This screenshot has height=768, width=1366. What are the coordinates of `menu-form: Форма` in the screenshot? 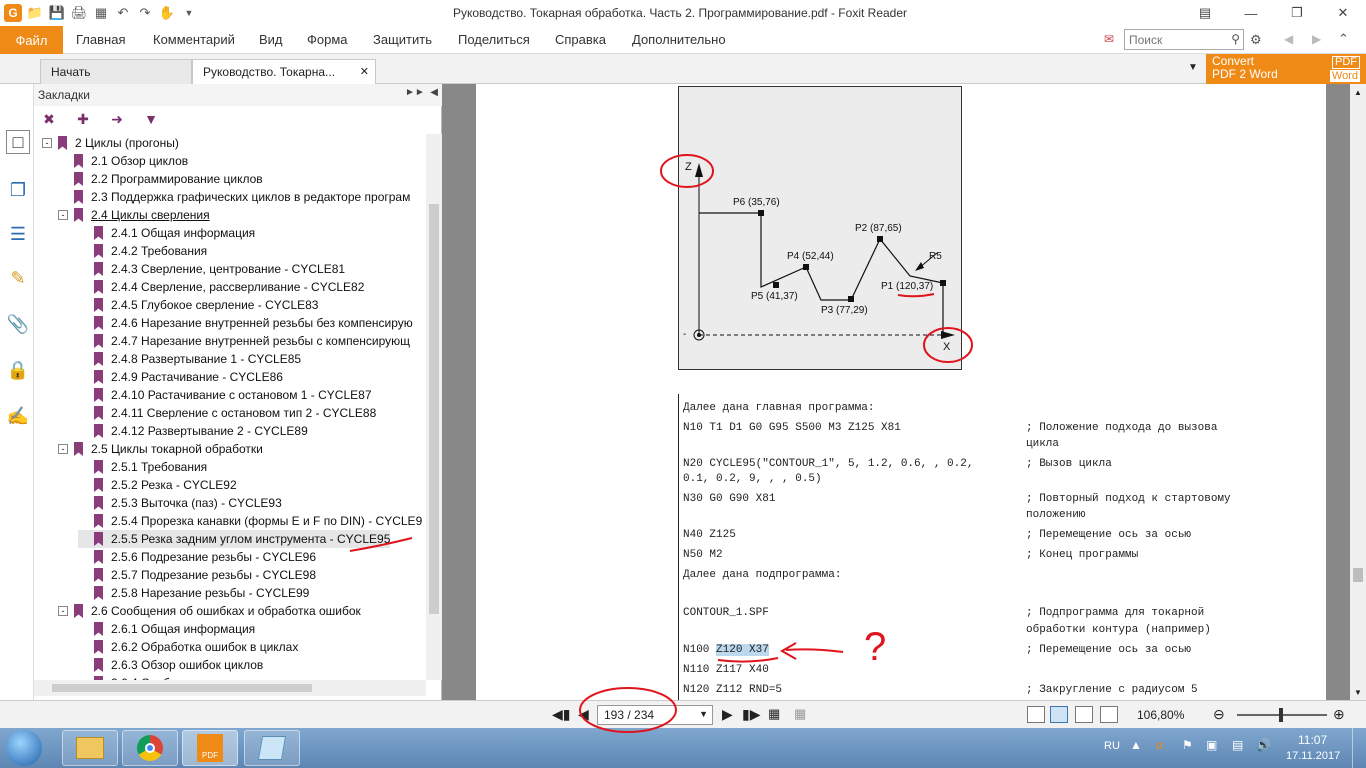 It's located at (327, 39).